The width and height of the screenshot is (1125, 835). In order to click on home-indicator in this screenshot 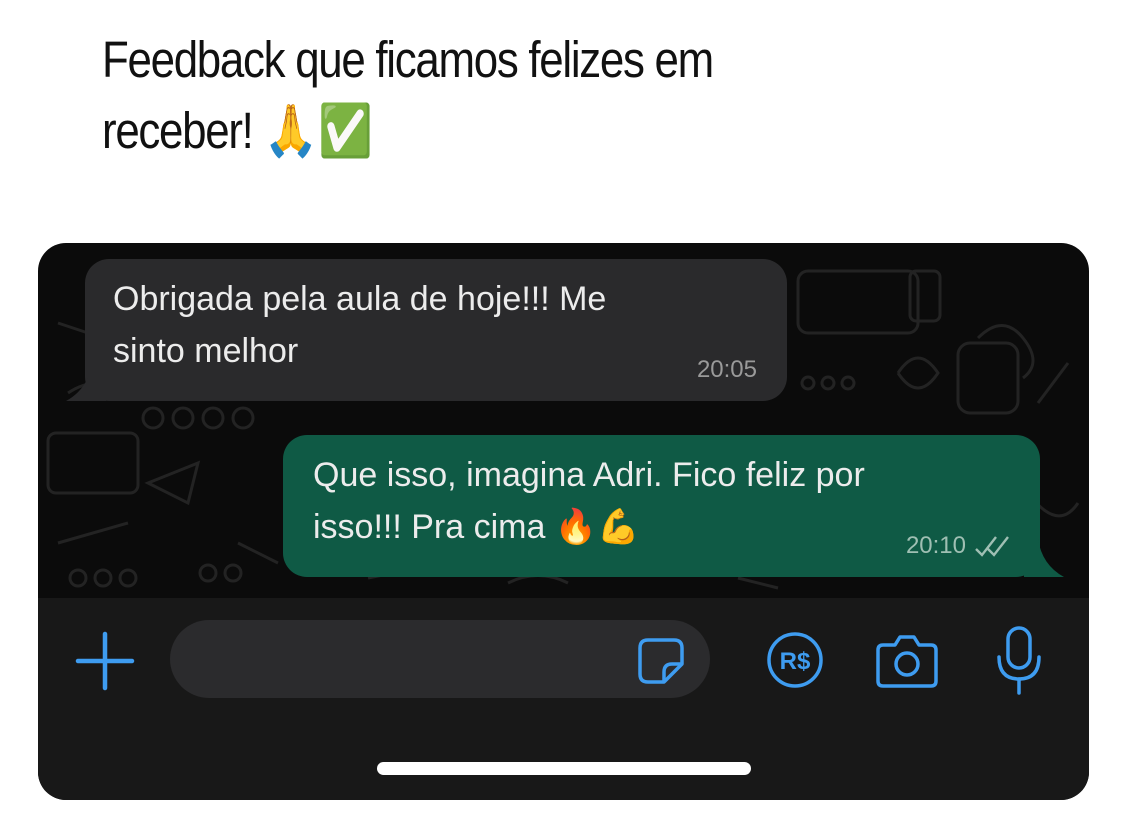, I will do `click(564, 768)`.